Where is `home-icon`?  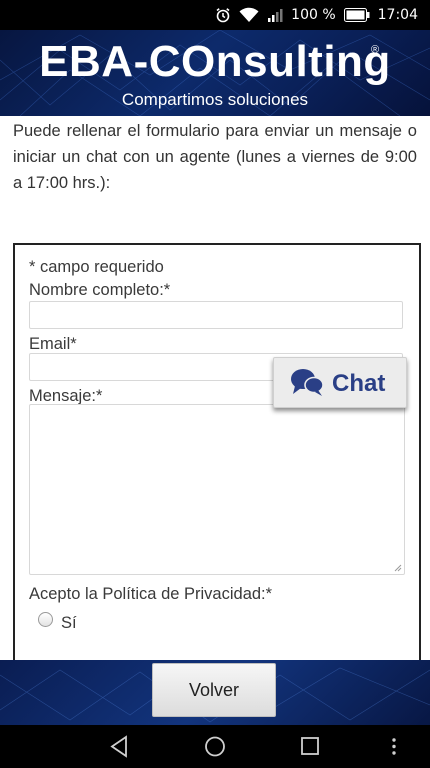 home-icon is located at coordinates (215, 746).